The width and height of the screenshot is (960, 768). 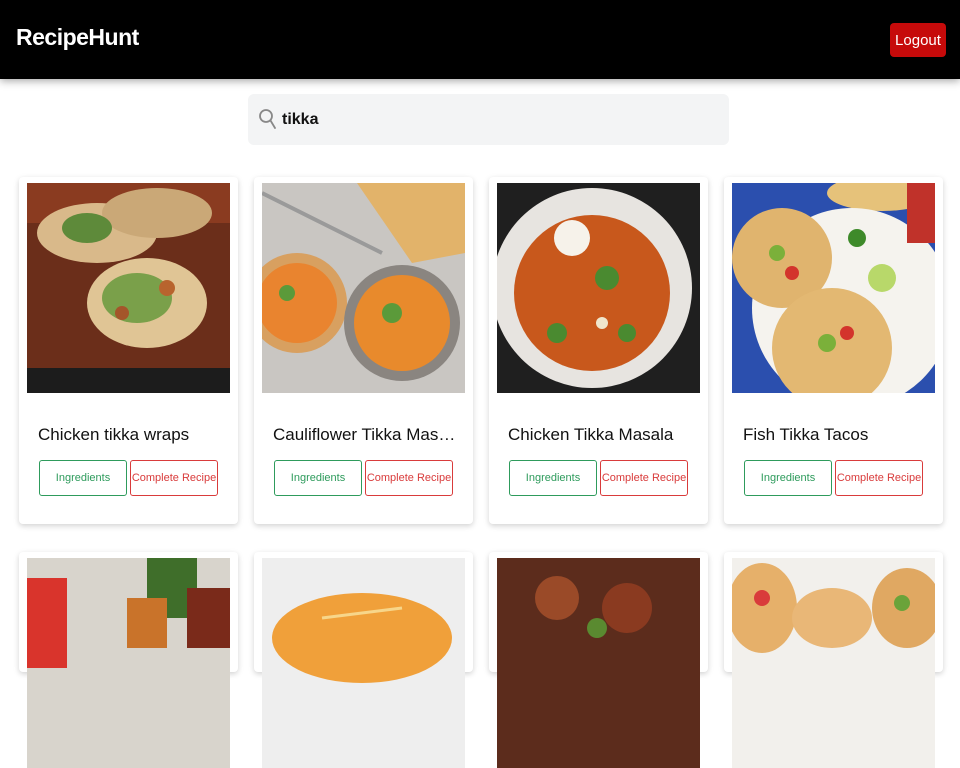 What do you see at coordinates (918, 40) in the screenshot?
I see `logout-button: Logout` at bounding box center [918, 40].